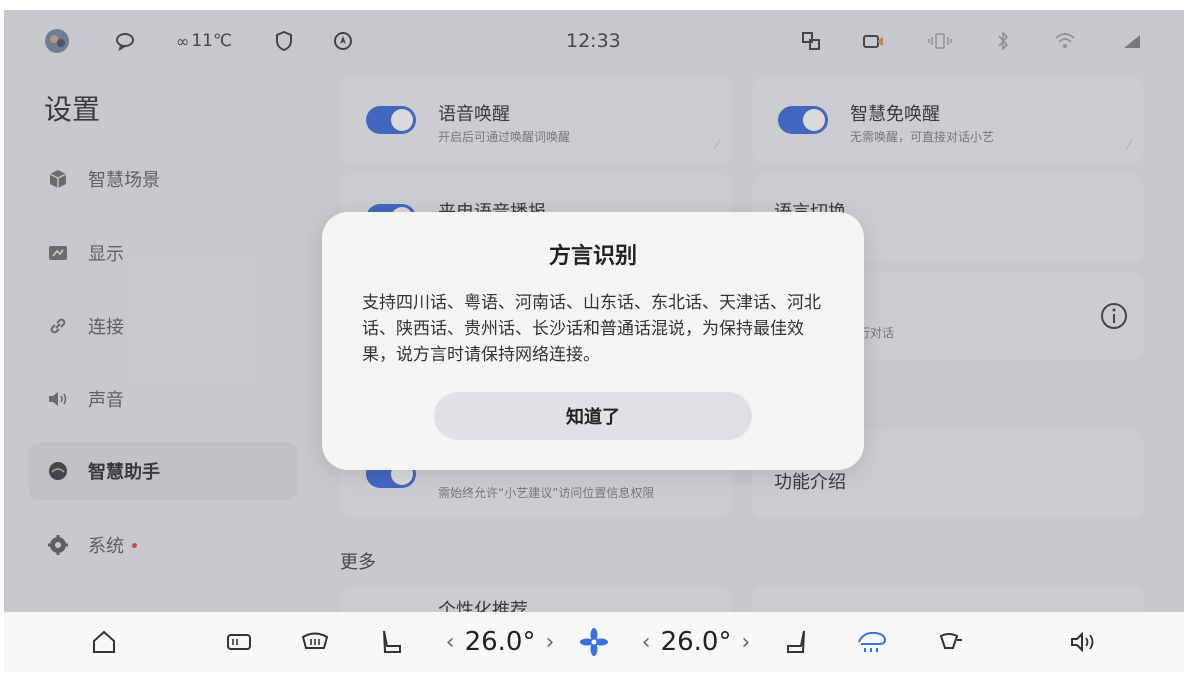 The image size is (1202, 684). What do you see at coordinates (872, 642) in the screenshot?
I see `air-circulation-icon` at bounding box center [872, 642].